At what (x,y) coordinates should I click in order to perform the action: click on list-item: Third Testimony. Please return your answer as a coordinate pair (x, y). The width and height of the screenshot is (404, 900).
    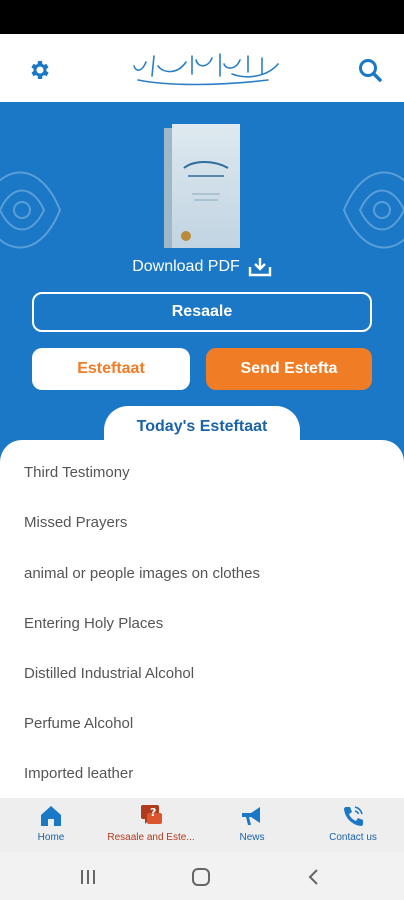
    Looking at the image, I should click on (77, 476).